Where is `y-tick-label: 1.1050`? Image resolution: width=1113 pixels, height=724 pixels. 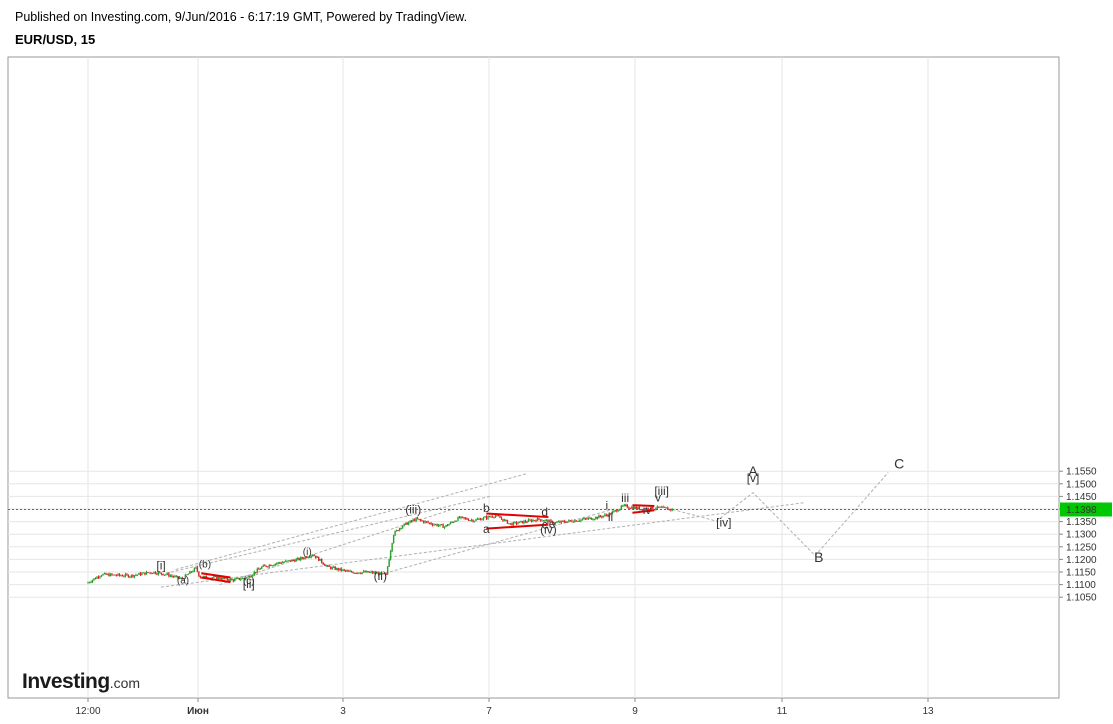
y-tick-label: 1.1050 is located at coordinates (1081, 598).